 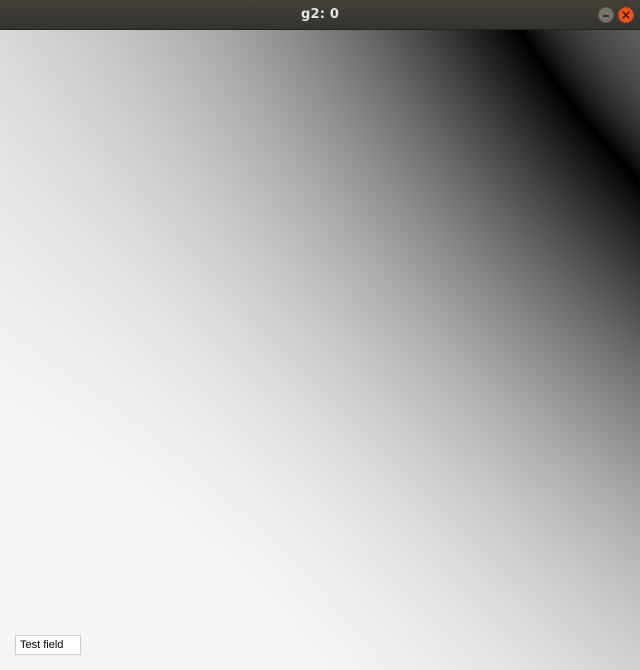 I want to click on title-bar: g2: 0, so click(x=320, y=15).